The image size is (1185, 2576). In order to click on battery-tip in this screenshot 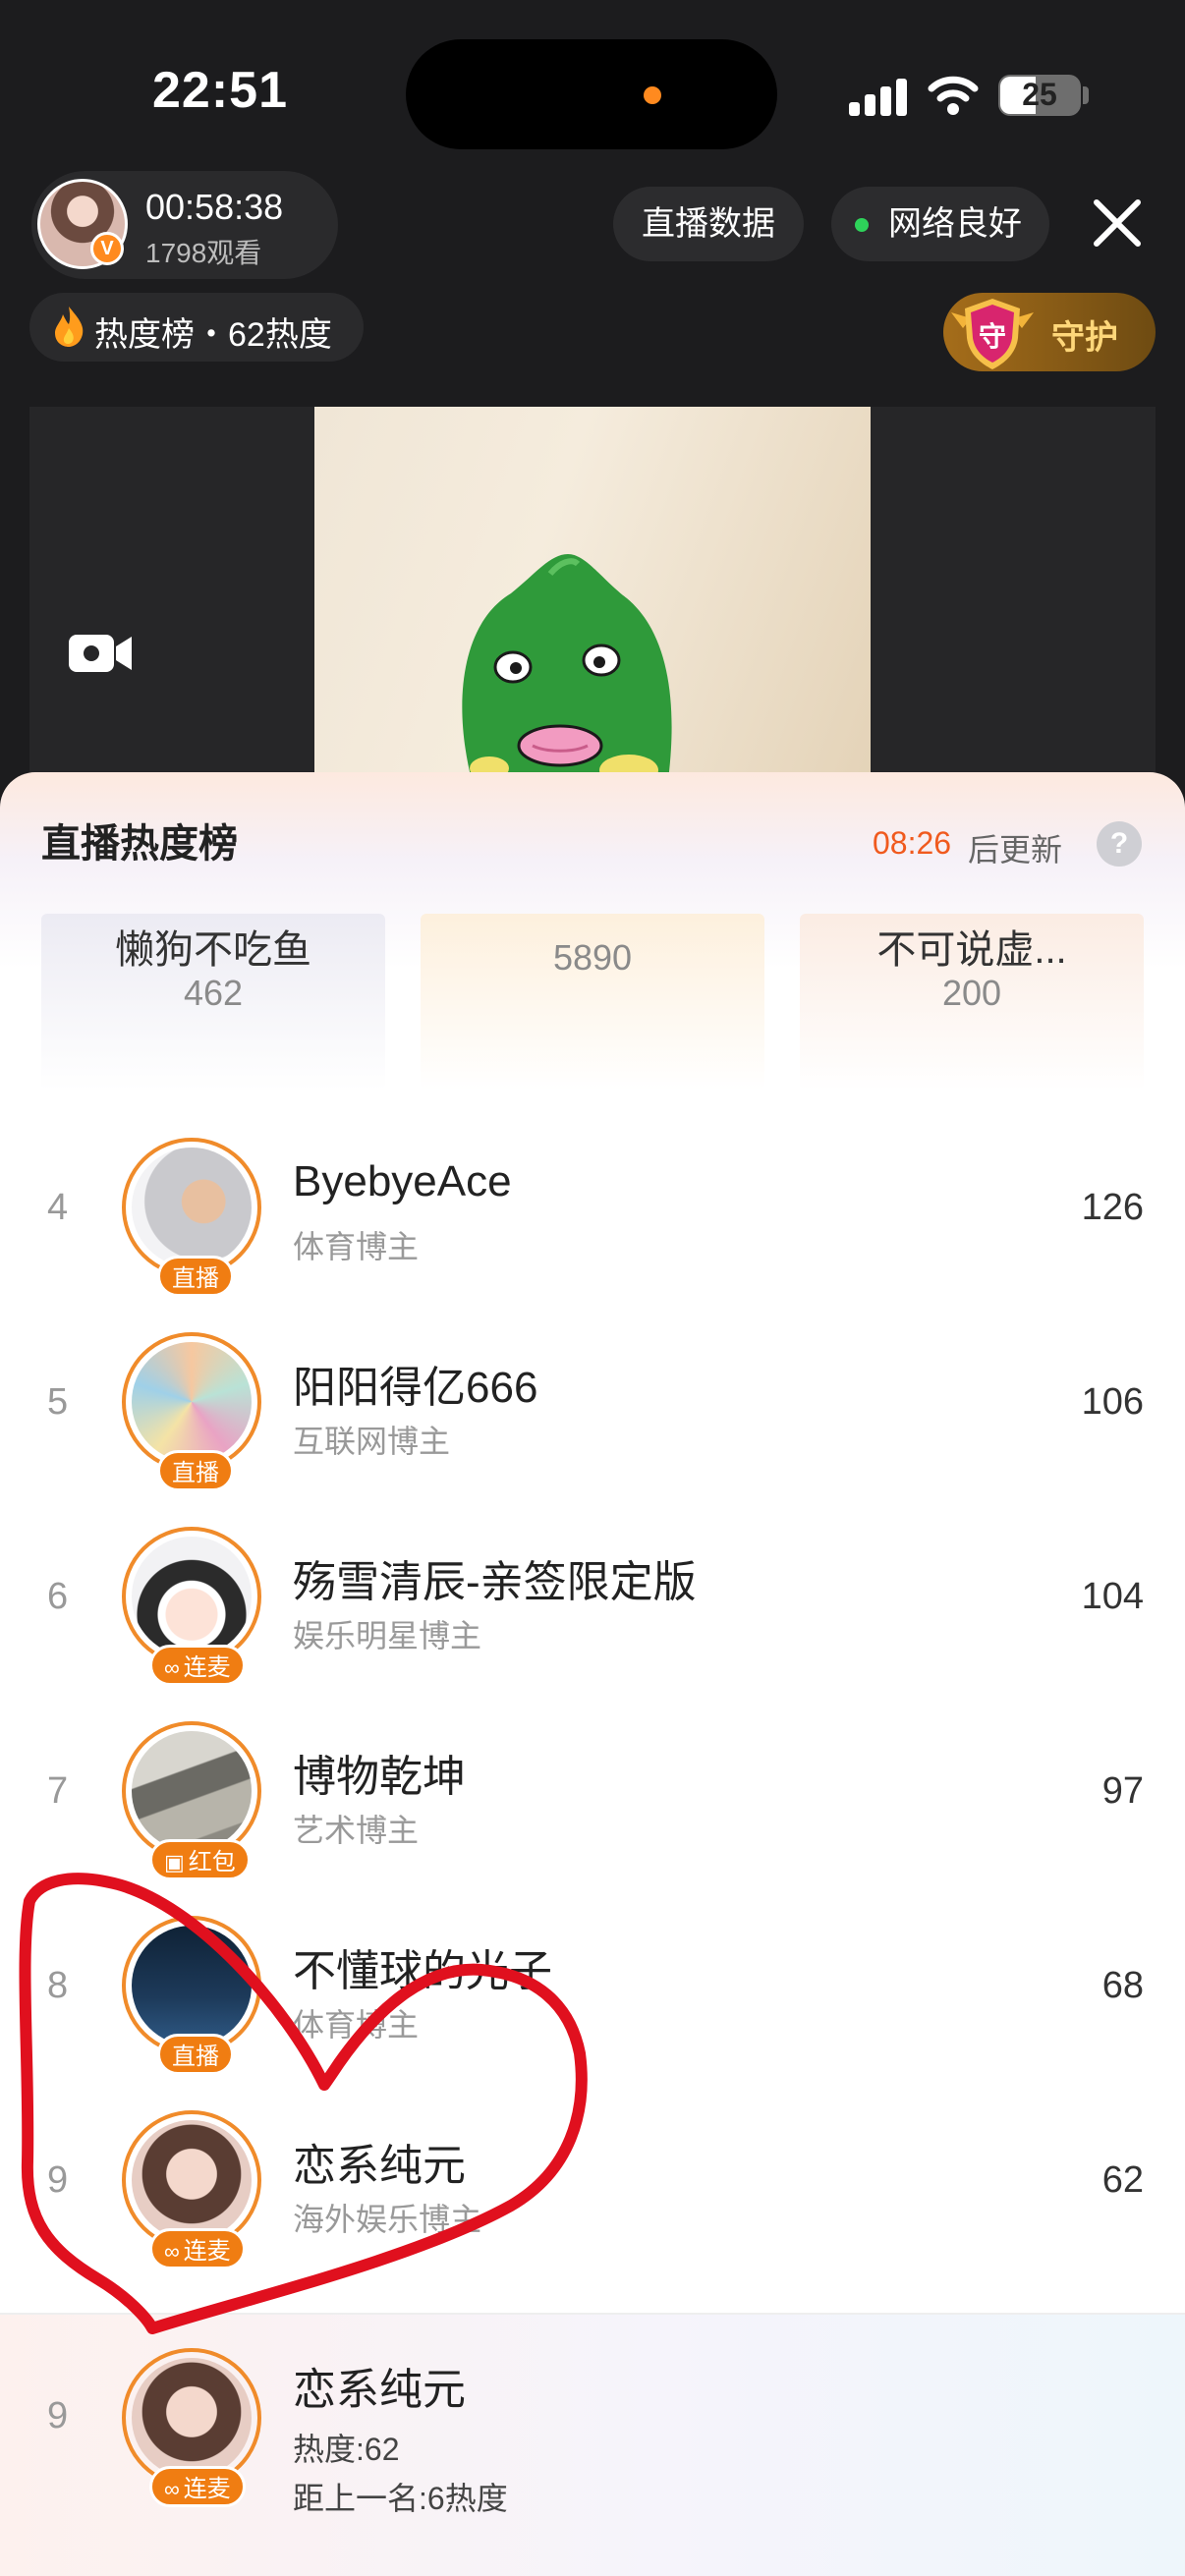, I will do `click(1086, 95)`.